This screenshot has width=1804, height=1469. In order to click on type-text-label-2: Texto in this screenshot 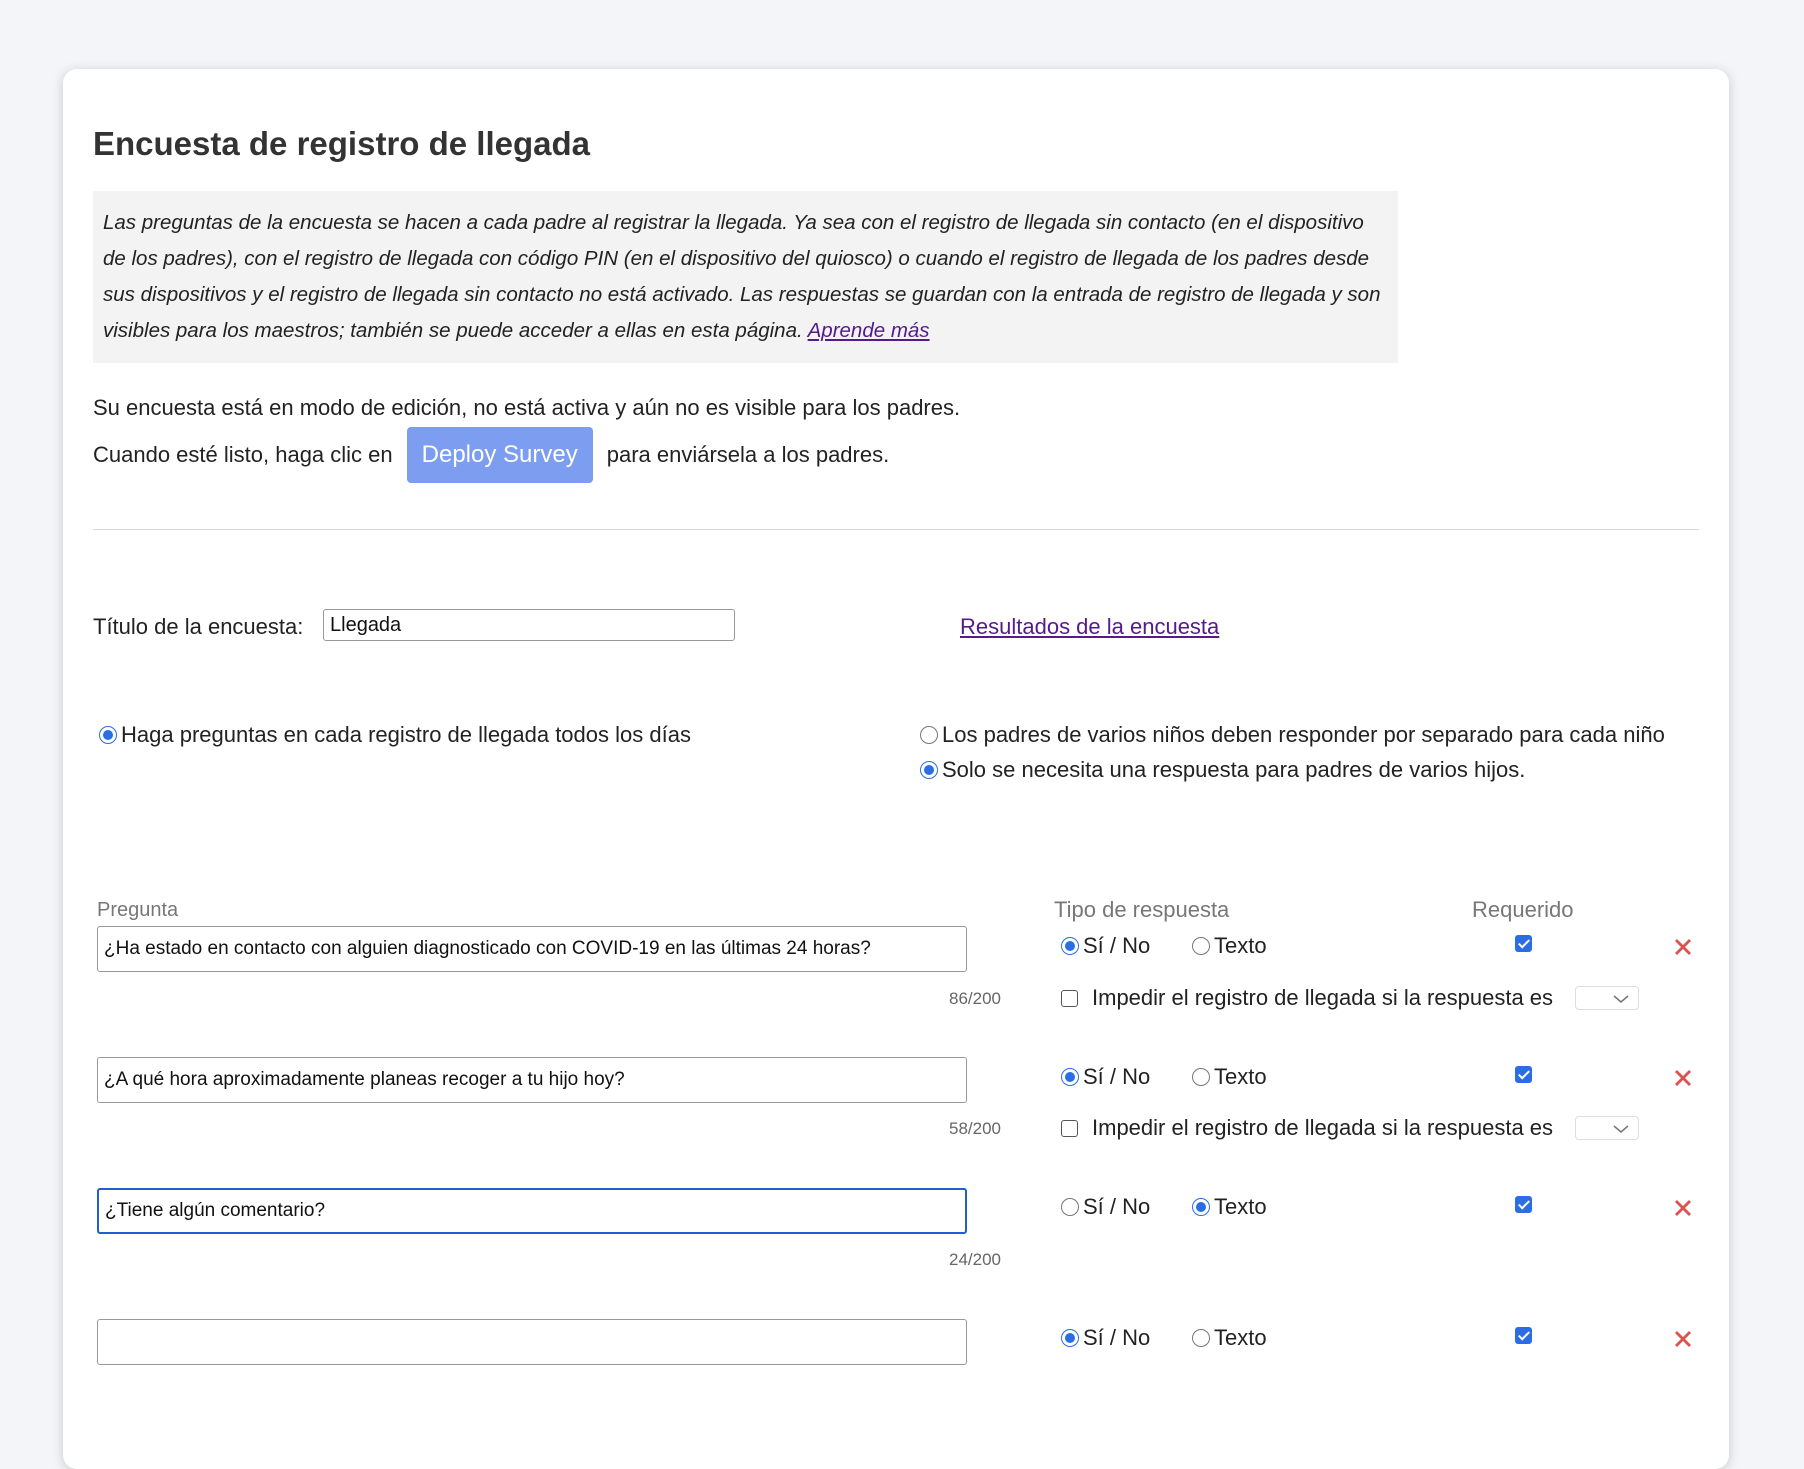, I will do `click(1240, 1076)`.